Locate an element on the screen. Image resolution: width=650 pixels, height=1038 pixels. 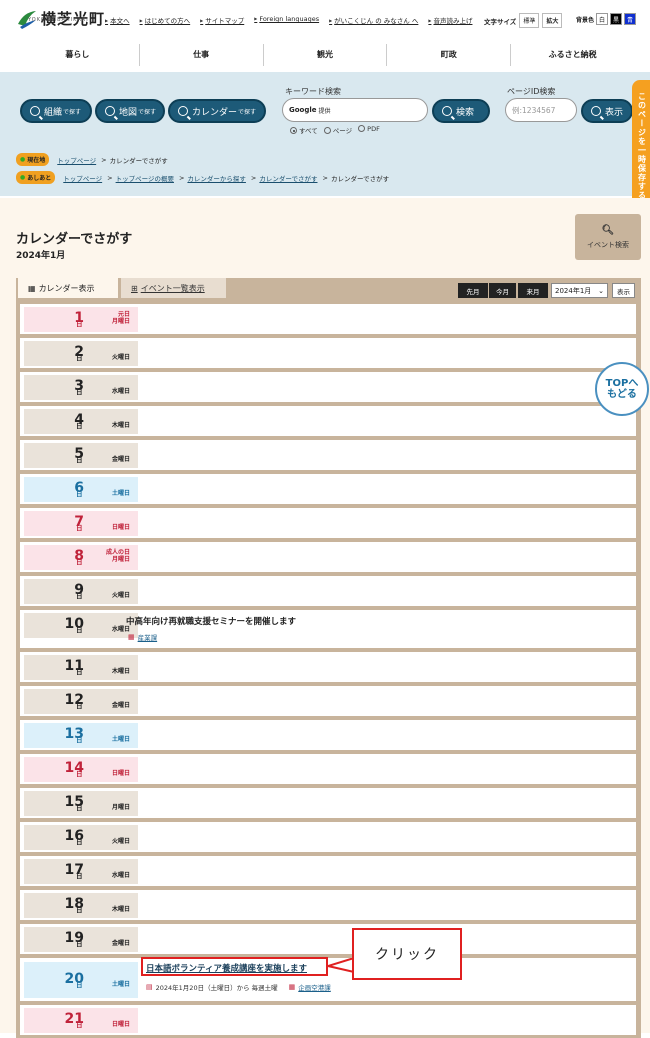
calendar-day-row: 17 日水曜日 is located at coordinates (328, 872).